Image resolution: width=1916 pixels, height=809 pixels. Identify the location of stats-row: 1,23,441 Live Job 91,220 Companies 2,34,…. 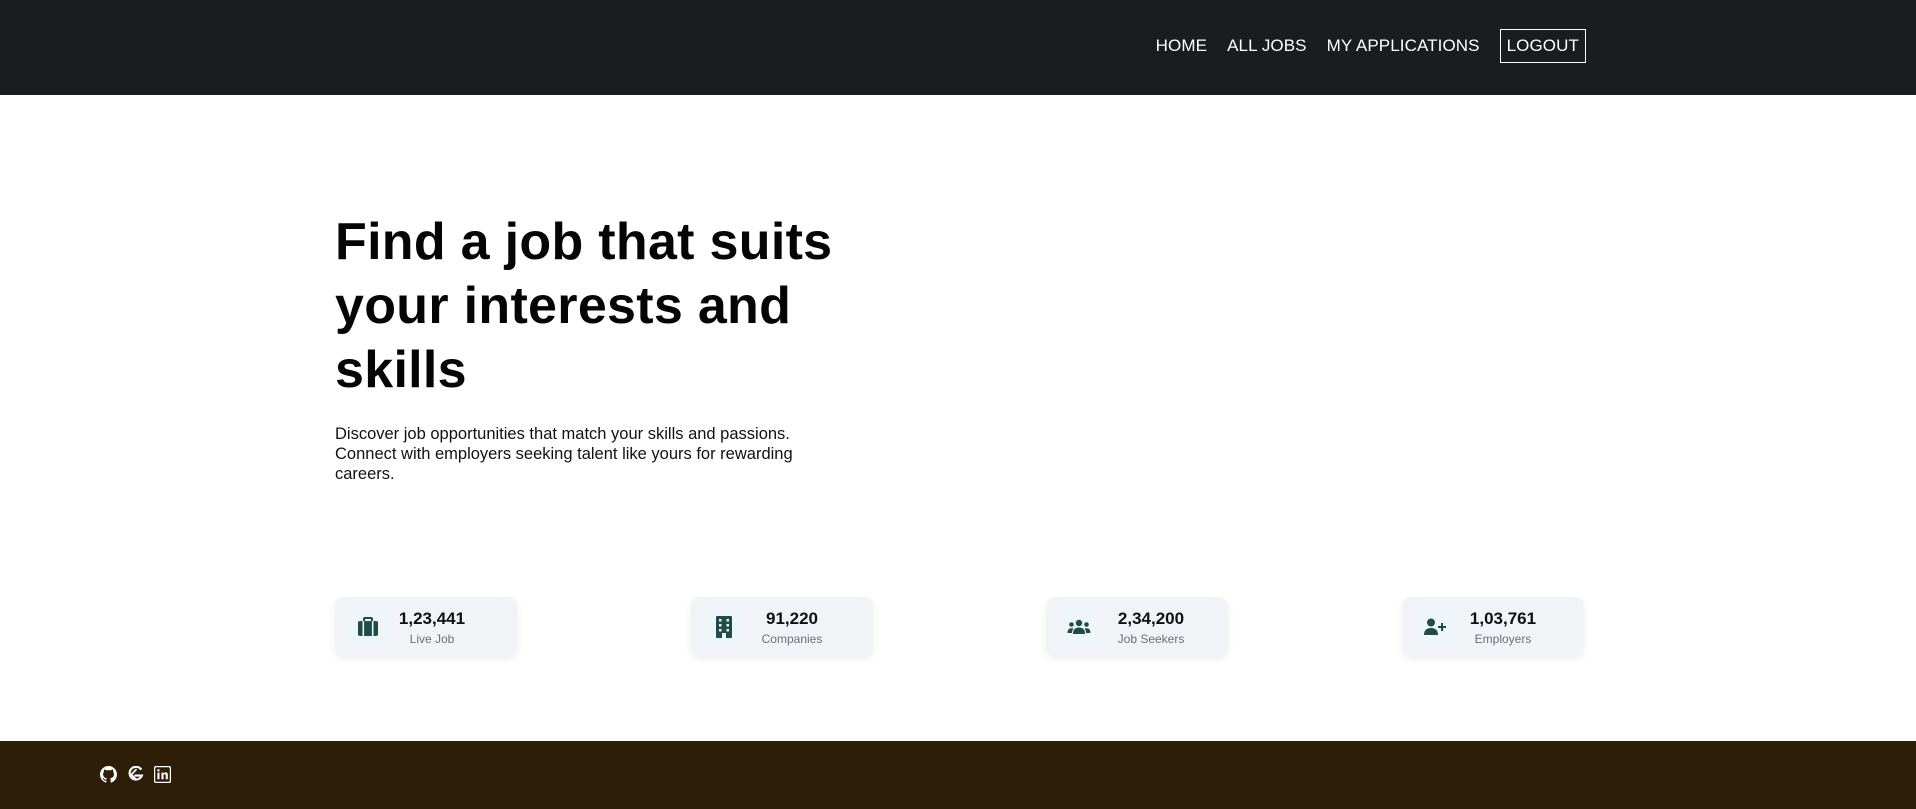
(960, 627).